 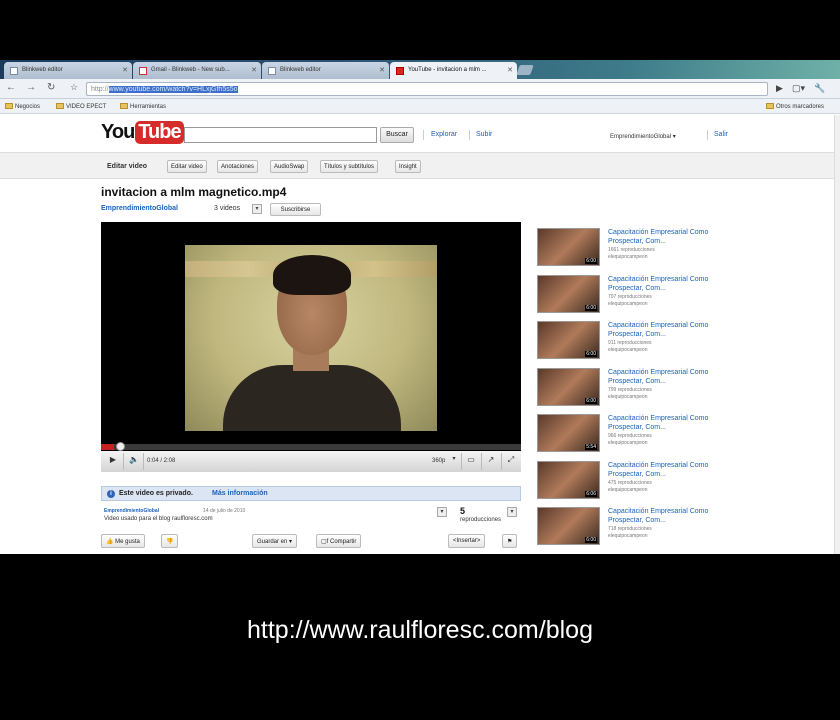 I want to click on other-bookmarks: Otros marcadores, so click(x=795, y=106).